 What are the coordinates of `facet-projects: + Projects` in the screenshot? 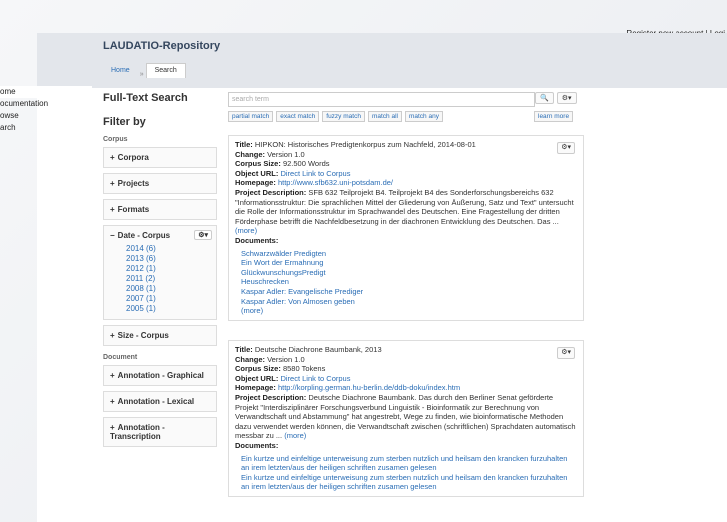 It's located at (160, 183).